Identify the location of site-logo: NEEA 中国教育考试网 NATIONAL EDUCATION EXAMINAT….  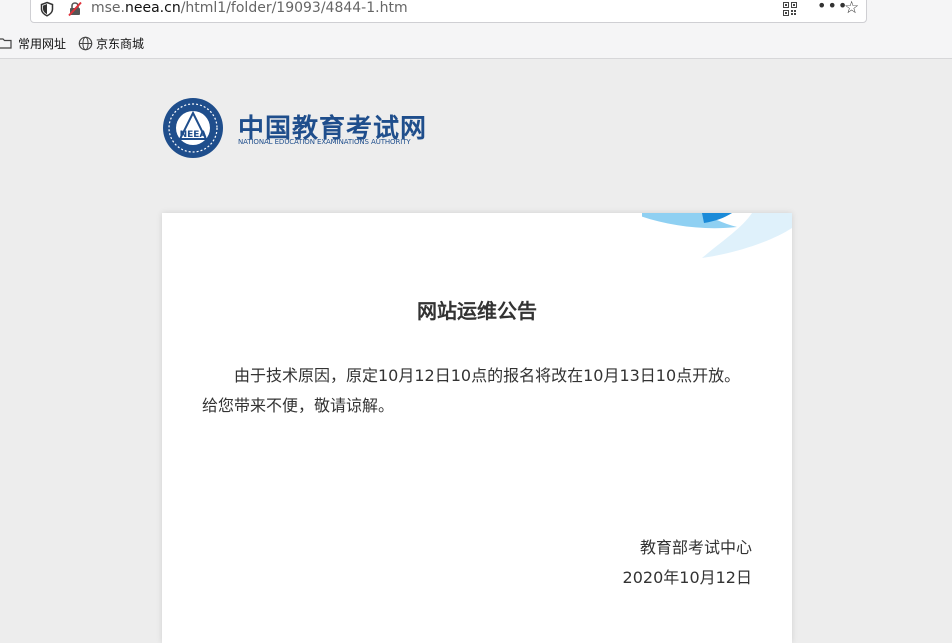
(294, 128).